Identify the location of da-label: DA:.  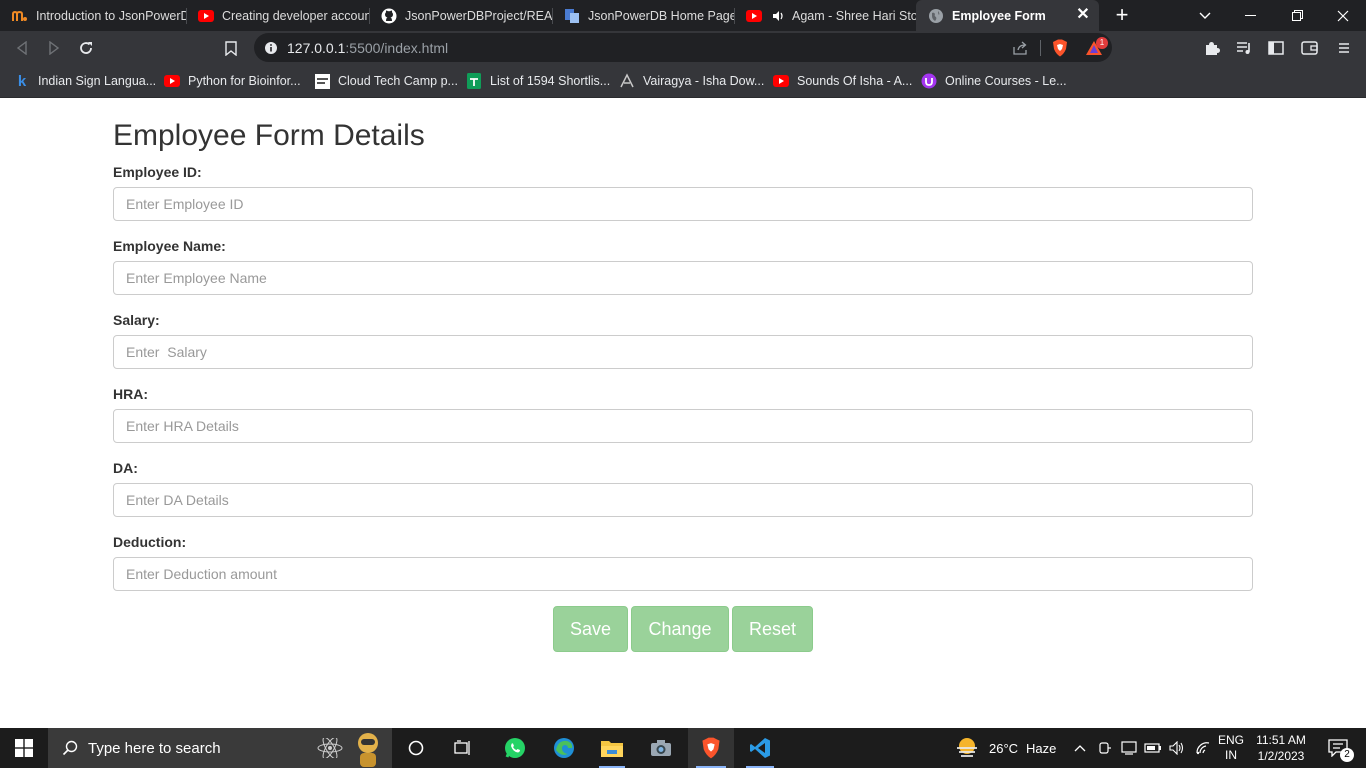
(125, 468).